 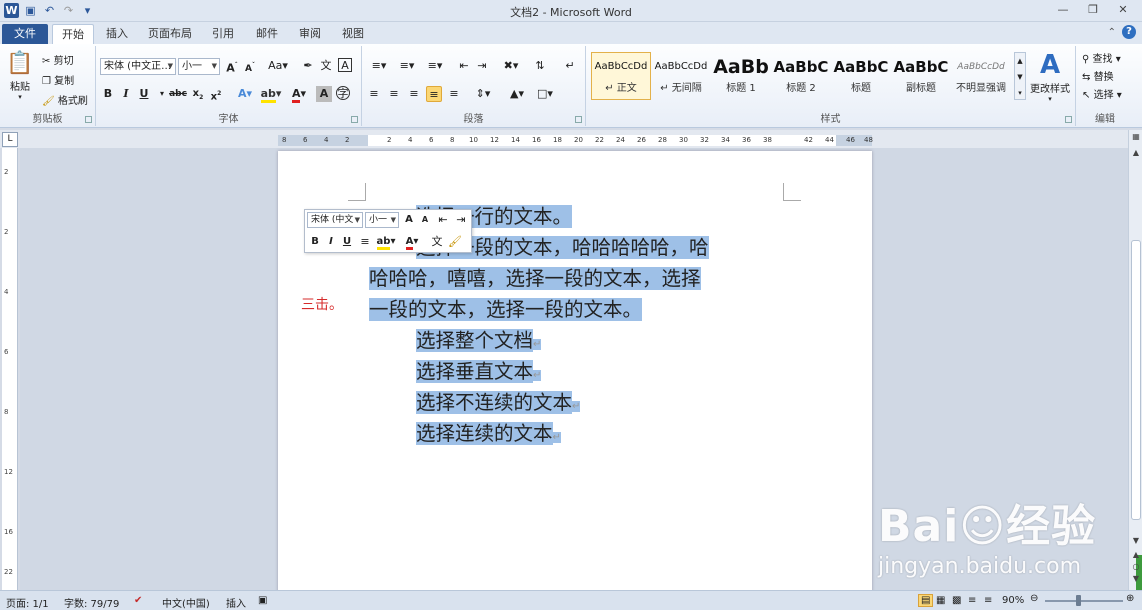 What do you see at coordinates (461, 220) in the screenshot?
I see `mini-increase-indent-icon: ⇥` at bounding box center [461, 220].